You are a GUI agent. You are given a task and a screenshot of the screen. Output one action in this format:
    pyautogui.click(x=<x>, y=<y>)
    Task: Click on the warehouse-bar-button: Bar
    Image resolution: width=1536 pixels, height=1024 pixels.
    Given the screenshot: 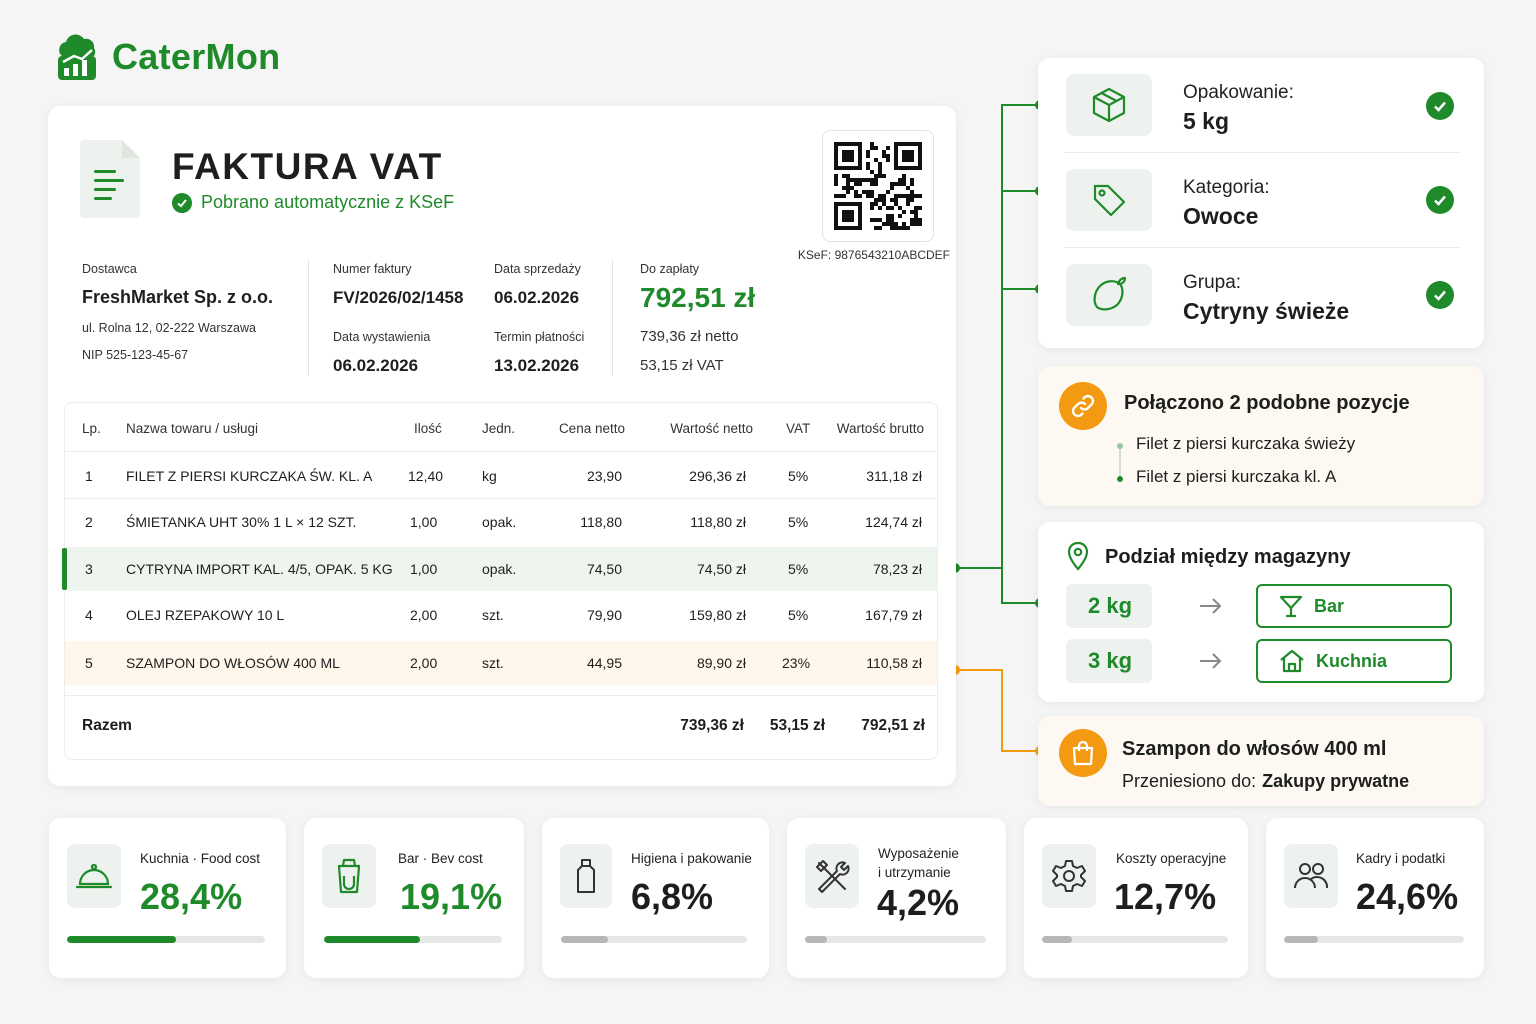 What is the action you would take?
    pyautogui.click(x=1354, y=606)
    